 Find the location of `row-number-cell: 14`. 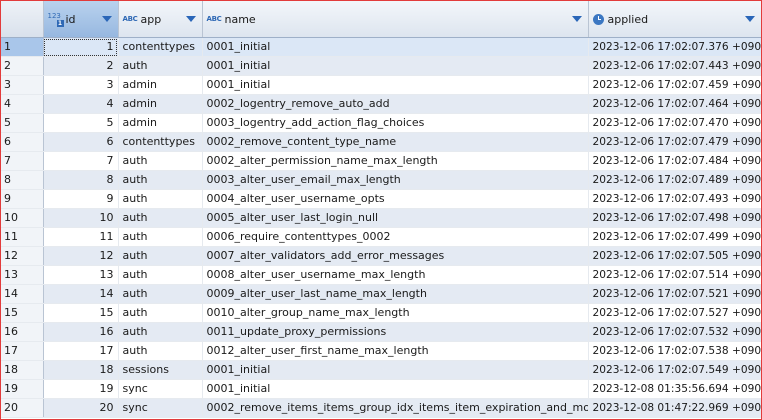

row-number-cell: 14 is located at coordinates (22, 294).